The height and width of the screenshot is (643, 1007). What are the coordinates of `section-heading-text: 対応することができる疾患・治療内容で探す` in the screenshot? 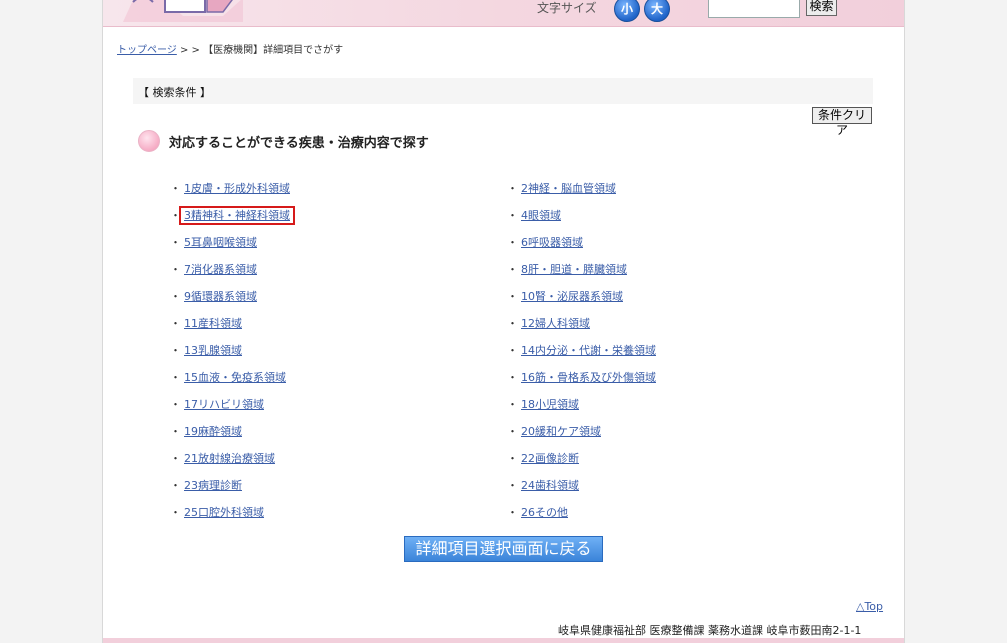 It's located at (299, 143).